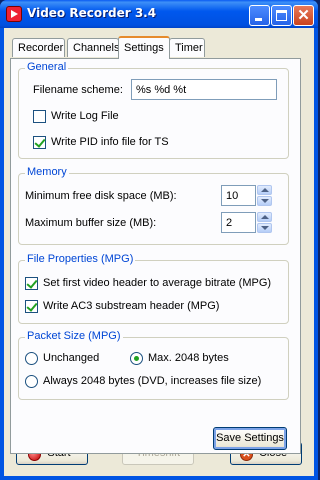 This screenshot has height=480, width=320. I want to click on minimize-button, so click(259, 15).